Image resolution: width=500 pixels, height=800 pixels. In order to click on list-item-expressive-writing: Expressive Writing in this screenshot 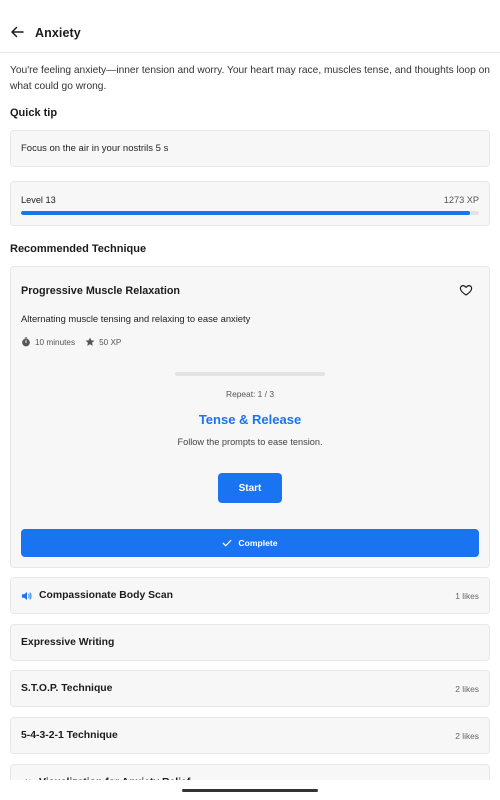, I will do `click(250, 642)`.